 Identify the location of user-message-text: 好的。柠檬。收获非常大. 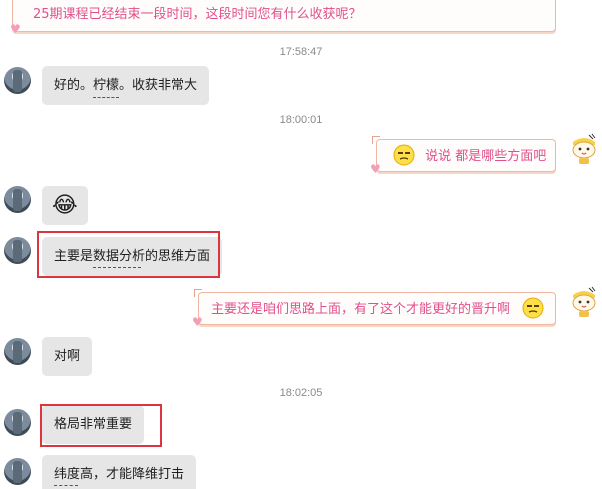
(126, 85).